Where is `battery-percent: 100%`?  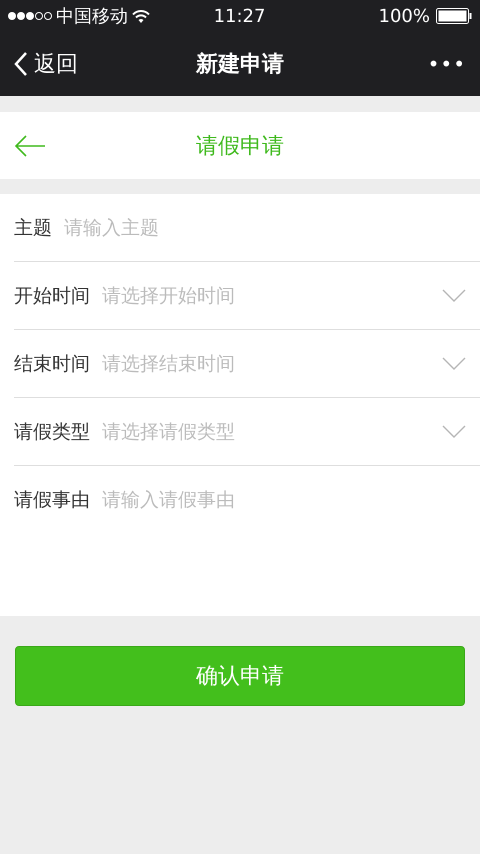 battery-percent: 100% is located at coordinates (404, 16).